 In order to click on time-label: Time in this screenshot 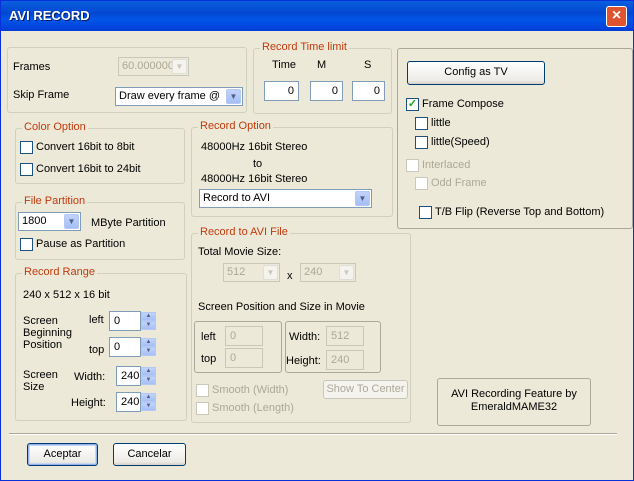, I will do `click(284, 65)`.